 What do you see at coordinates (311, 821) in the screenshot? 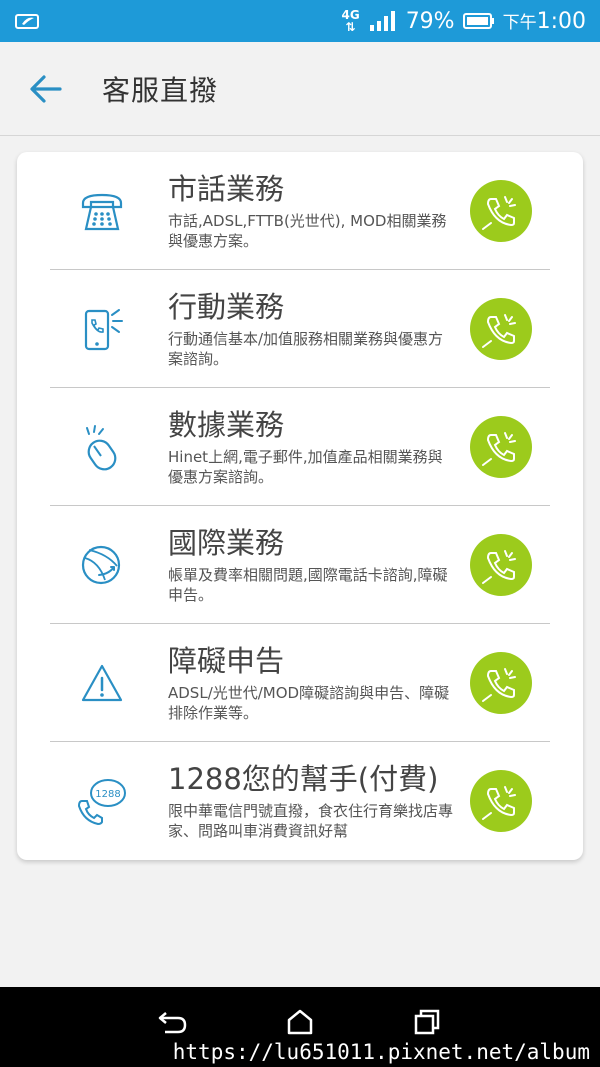
I see `service-desc: 限中華電信門號直撥，食衣住行育樂找店專家、問路叫車消費資訊好幫` at bounding box center [311, 821].